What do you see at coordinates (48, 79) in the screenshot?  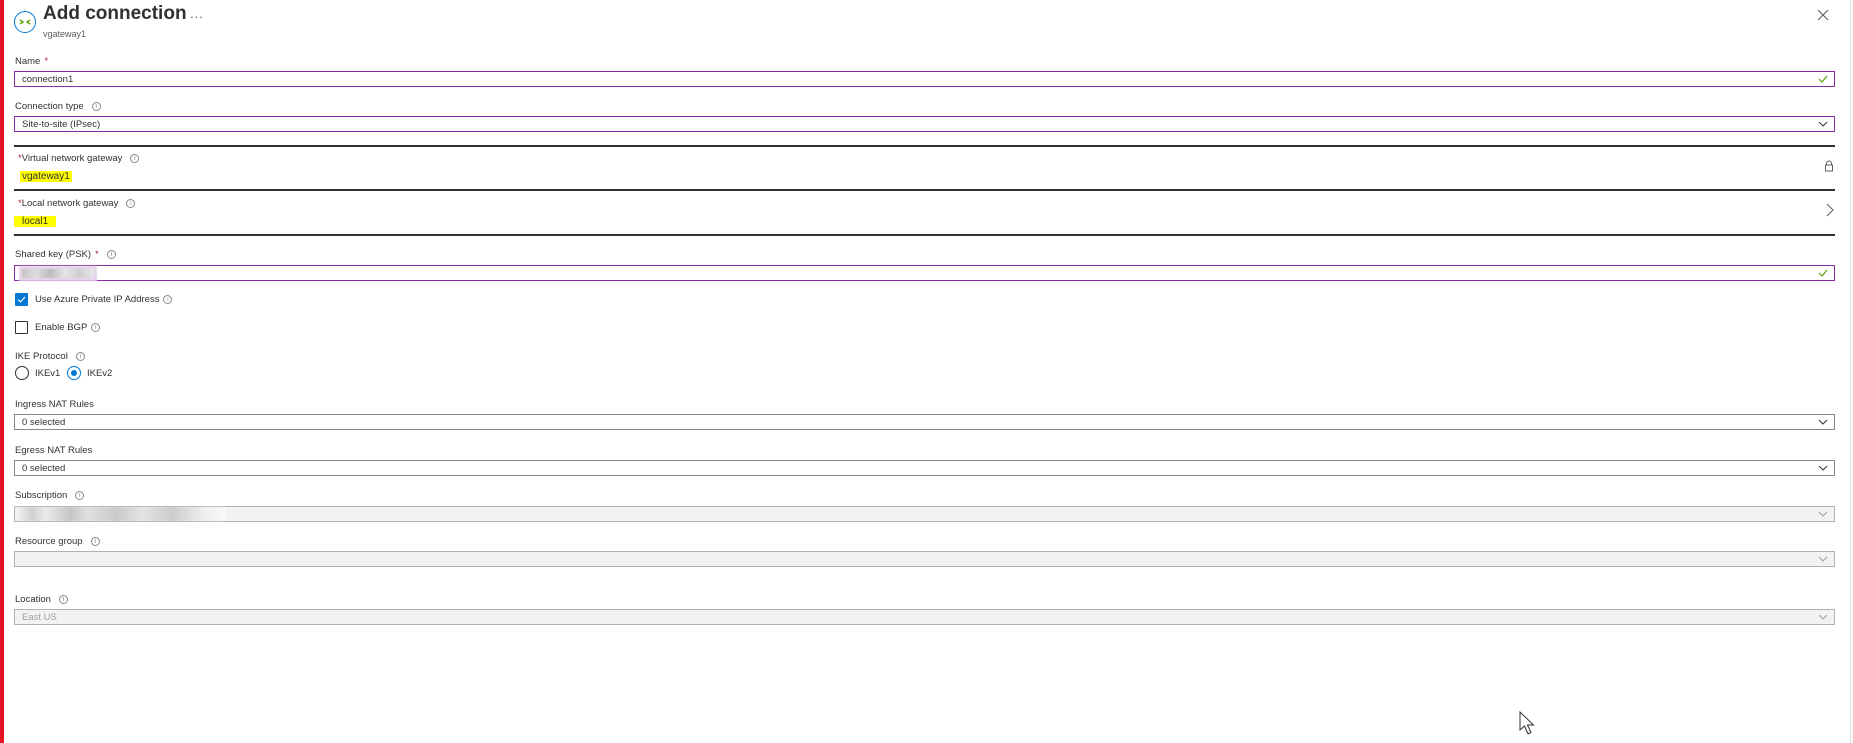 I see `name-input-value: connection1` at bounding box center [48, 79].